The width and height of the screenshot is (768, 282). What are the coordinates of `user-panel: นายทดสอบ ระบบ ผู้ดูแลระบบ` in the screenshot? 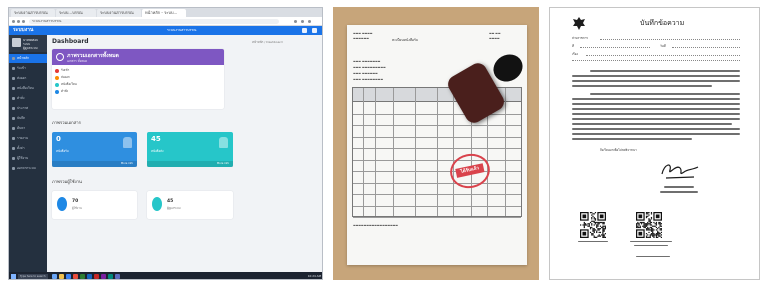 It's located at (28, 43).